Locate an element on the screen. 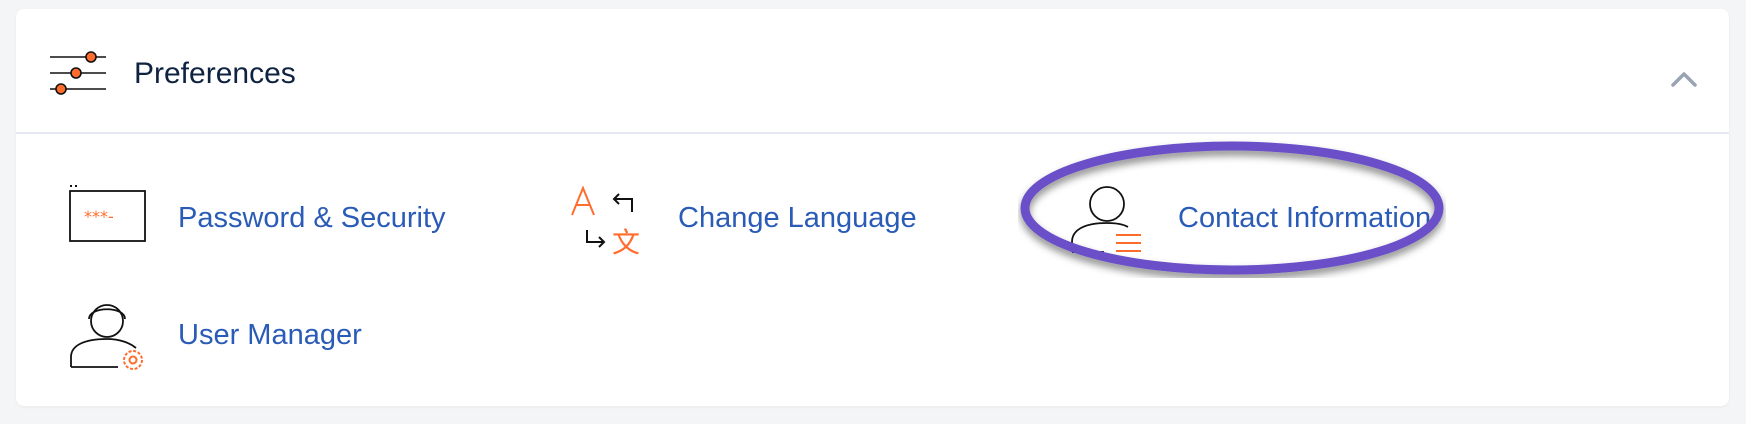  user-gear-icon is located at coordinates (106, 337).